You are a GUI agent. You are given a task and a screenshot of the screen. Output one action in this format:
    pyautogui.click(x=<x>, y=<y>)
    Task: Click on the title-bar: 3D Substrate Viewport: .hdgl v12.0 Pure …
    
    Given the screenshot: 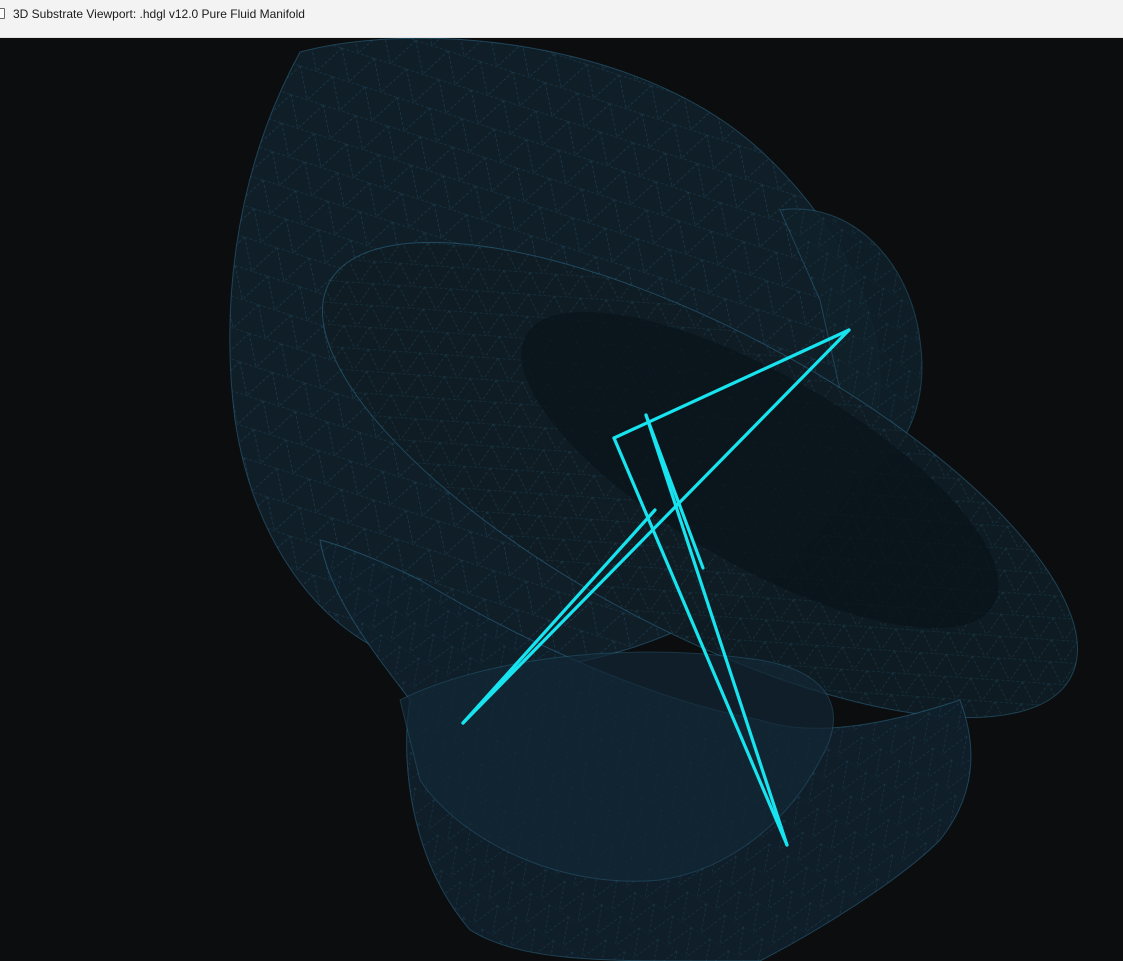 What is the action you would take?
    pyautogui.click(x=561, y=19)
    